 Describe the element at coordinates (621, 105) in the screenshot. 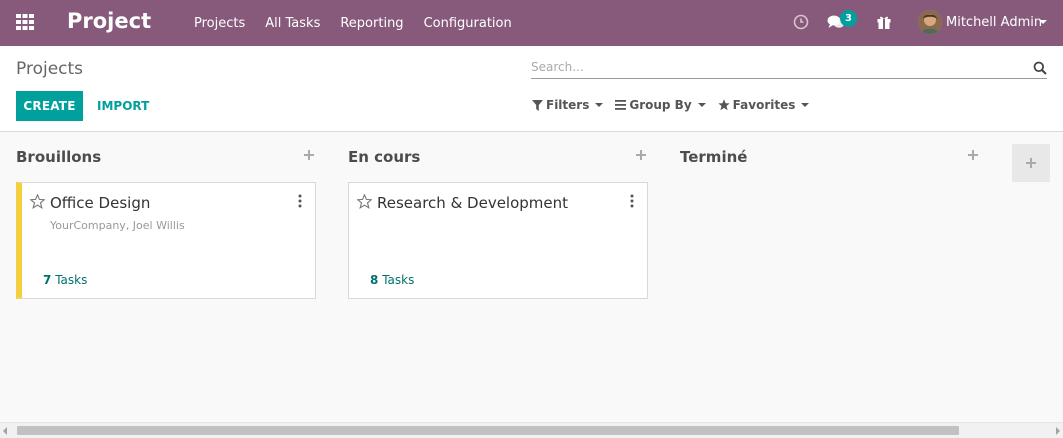

I see `bars-icon` at that location.